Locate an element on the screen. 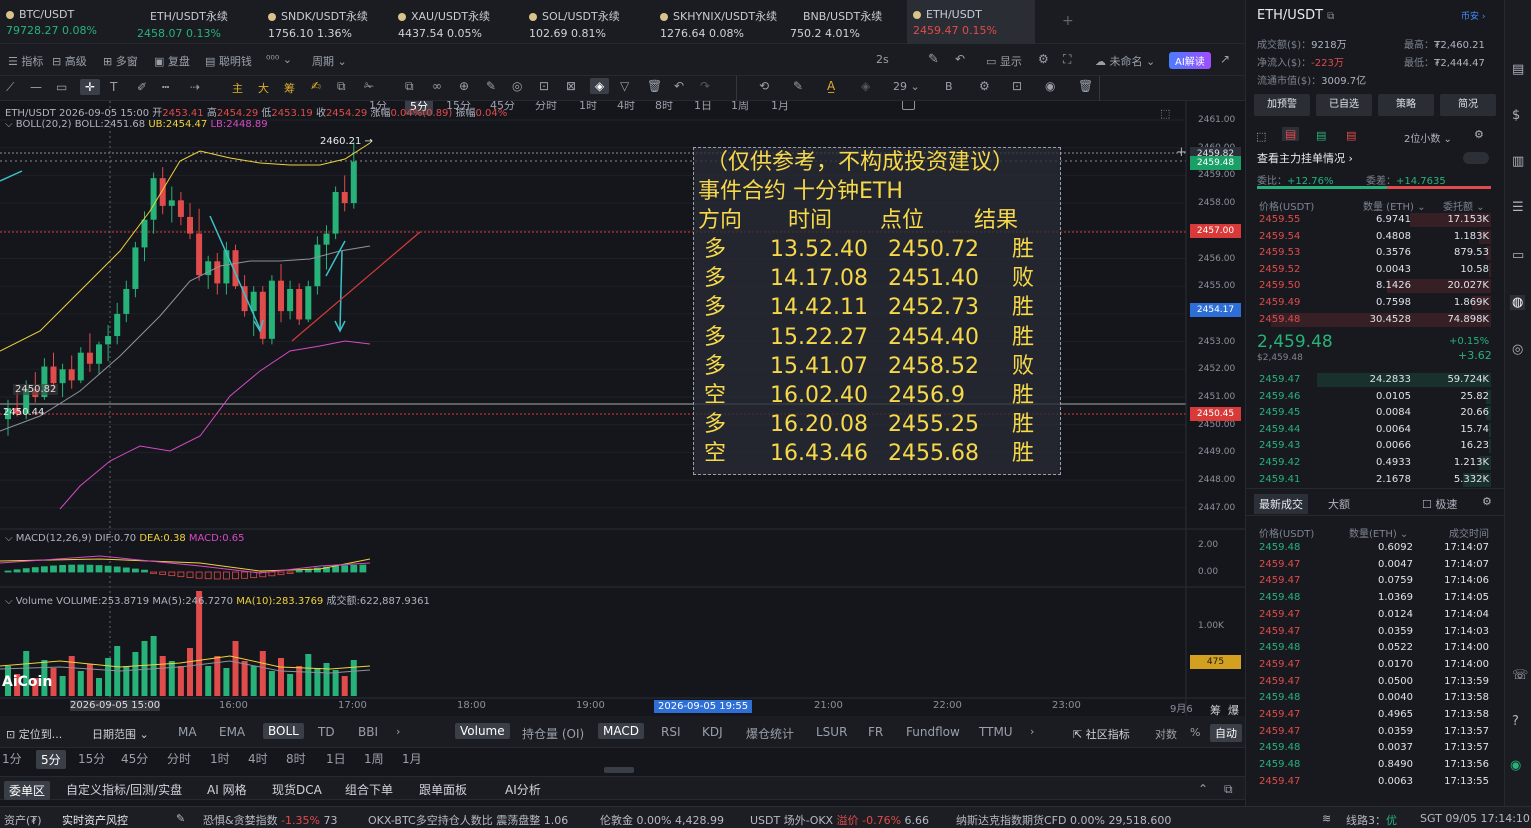  panel-handle is located at coordinates (619, 770).